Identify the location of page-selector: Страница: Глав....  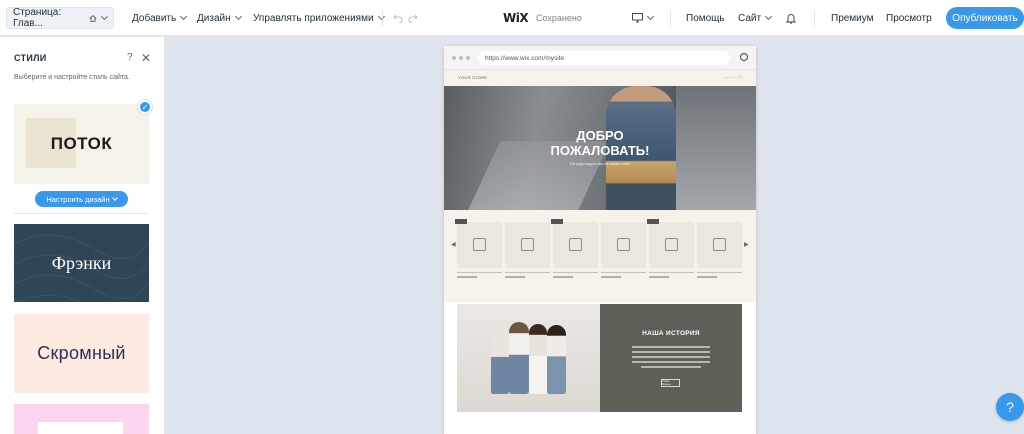
(60, 18).